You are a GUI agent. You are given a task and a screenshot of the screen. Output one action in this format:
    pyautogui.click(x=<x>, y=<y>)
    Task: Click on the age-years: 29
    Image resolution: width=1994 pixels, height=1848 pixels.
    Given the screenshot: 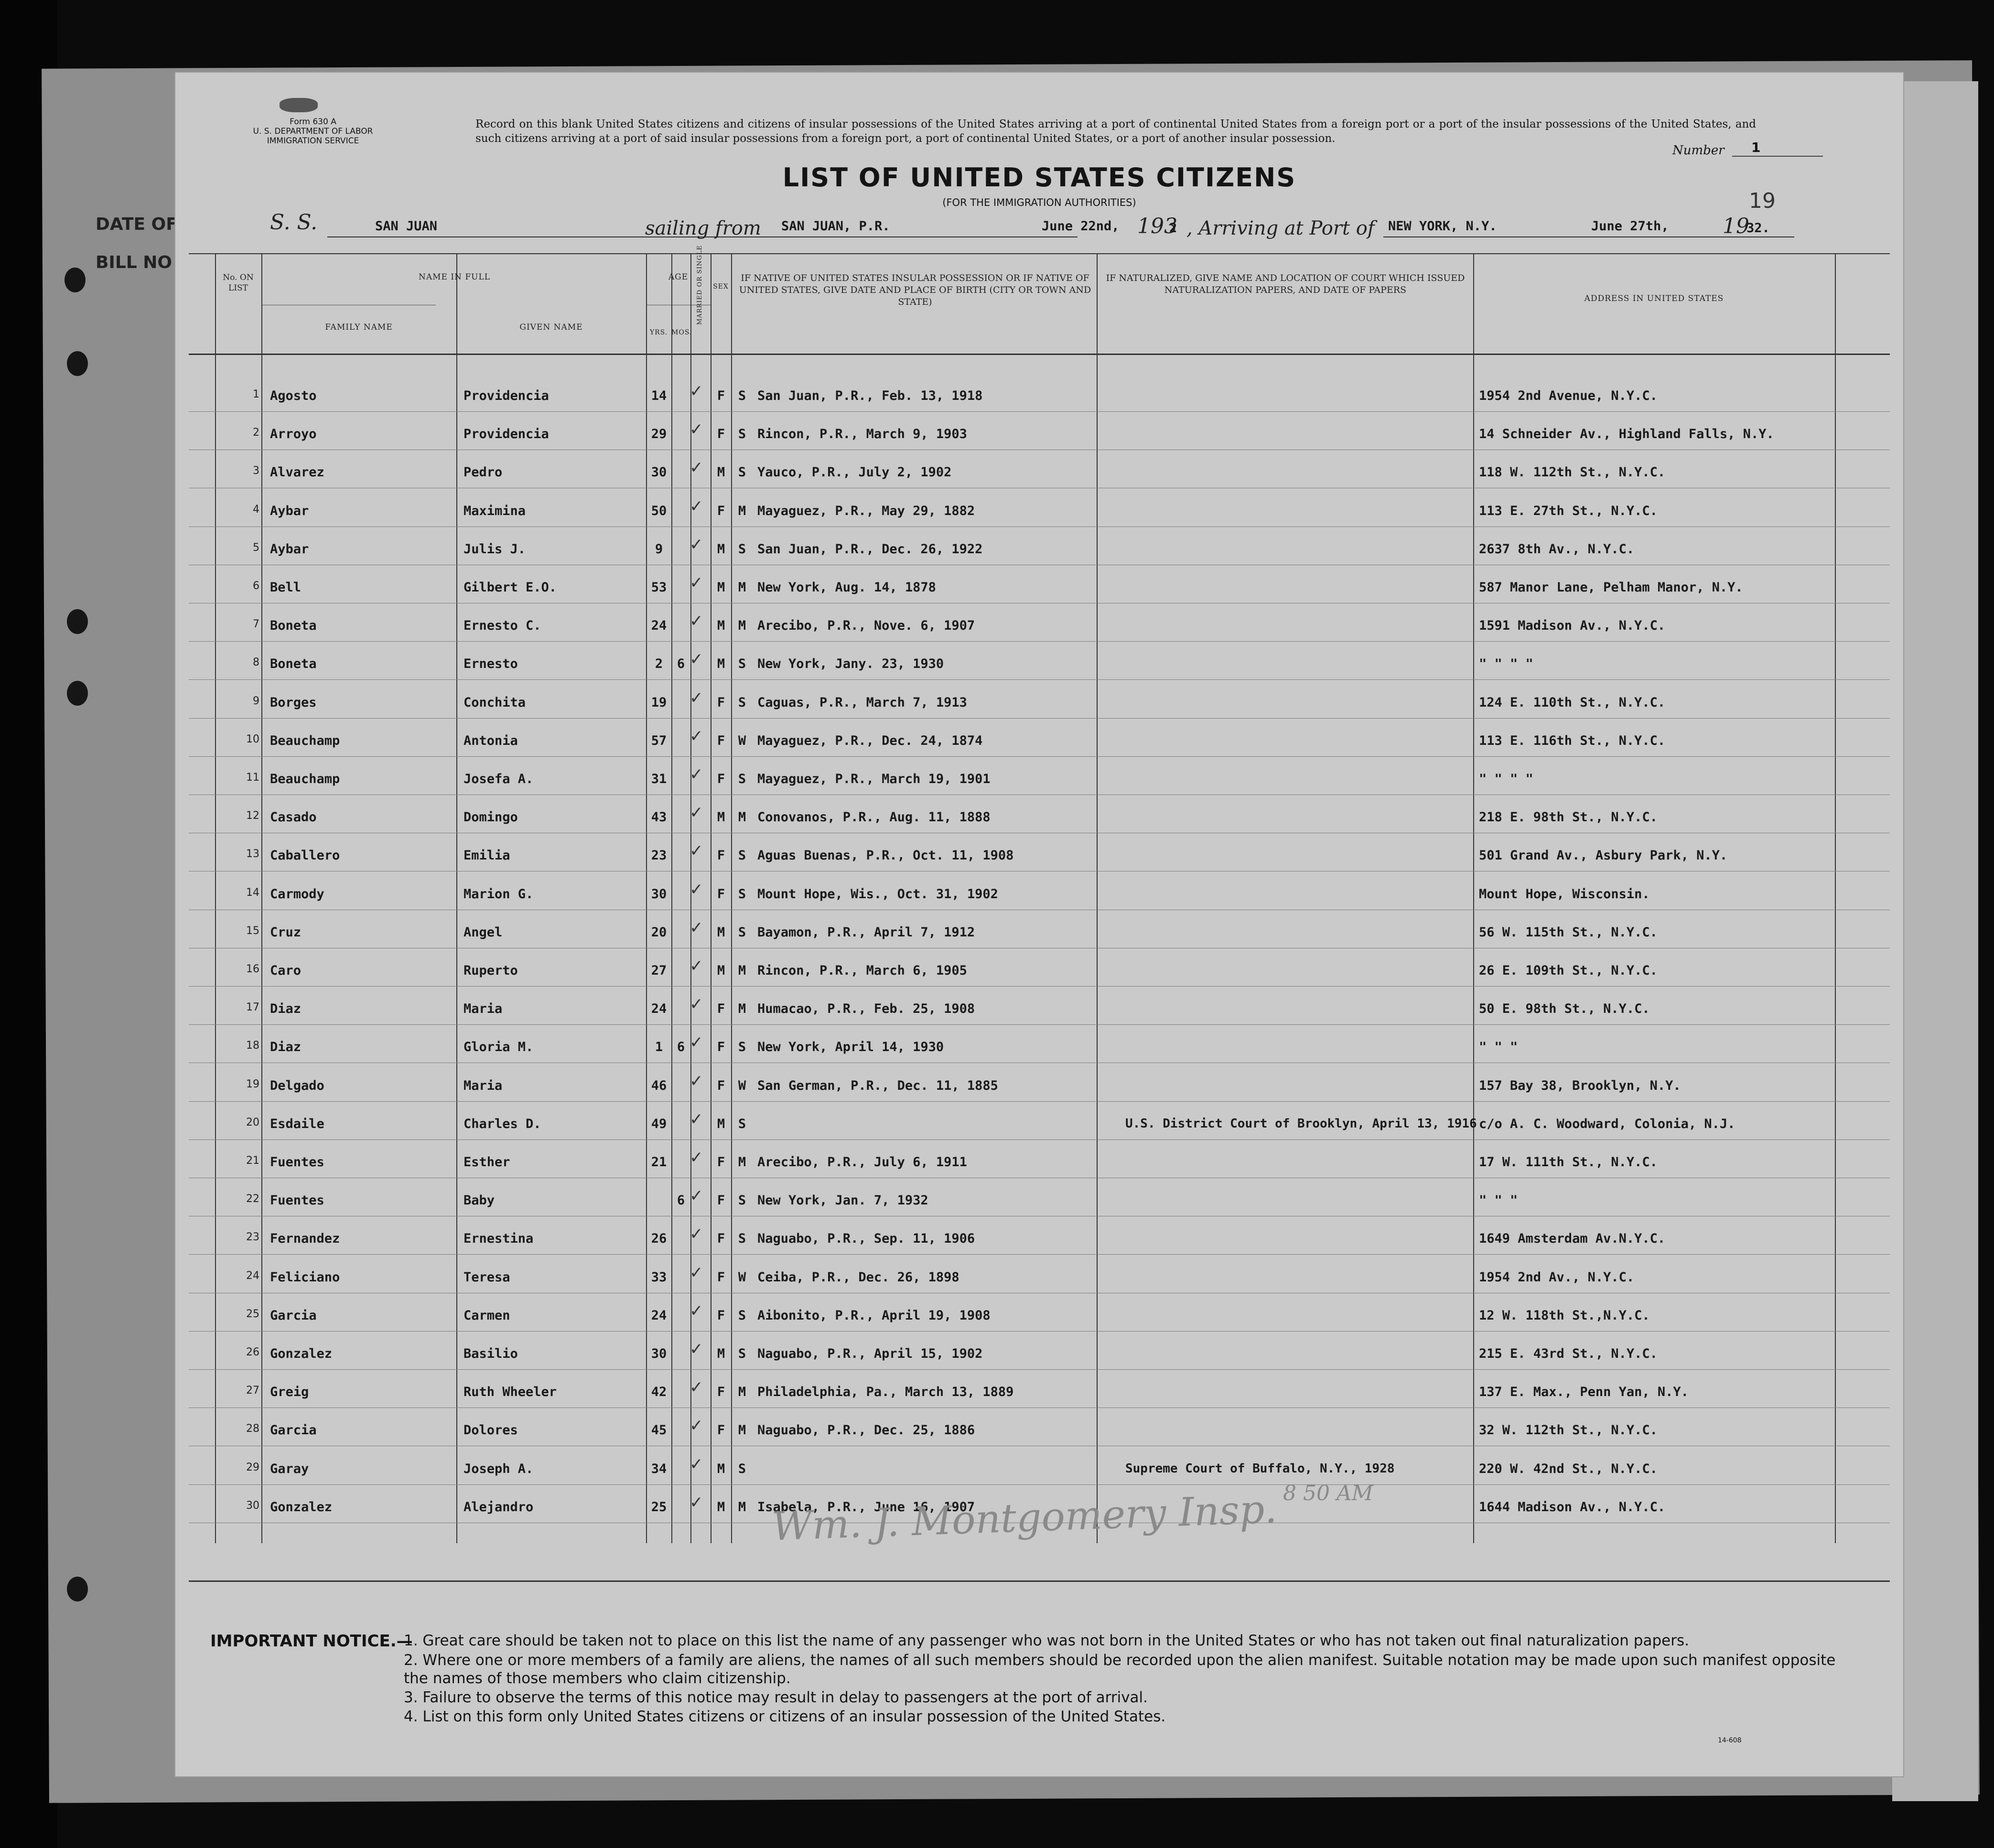 What is the action you would take?
    pyautogui.click(x=659, y=434)
    